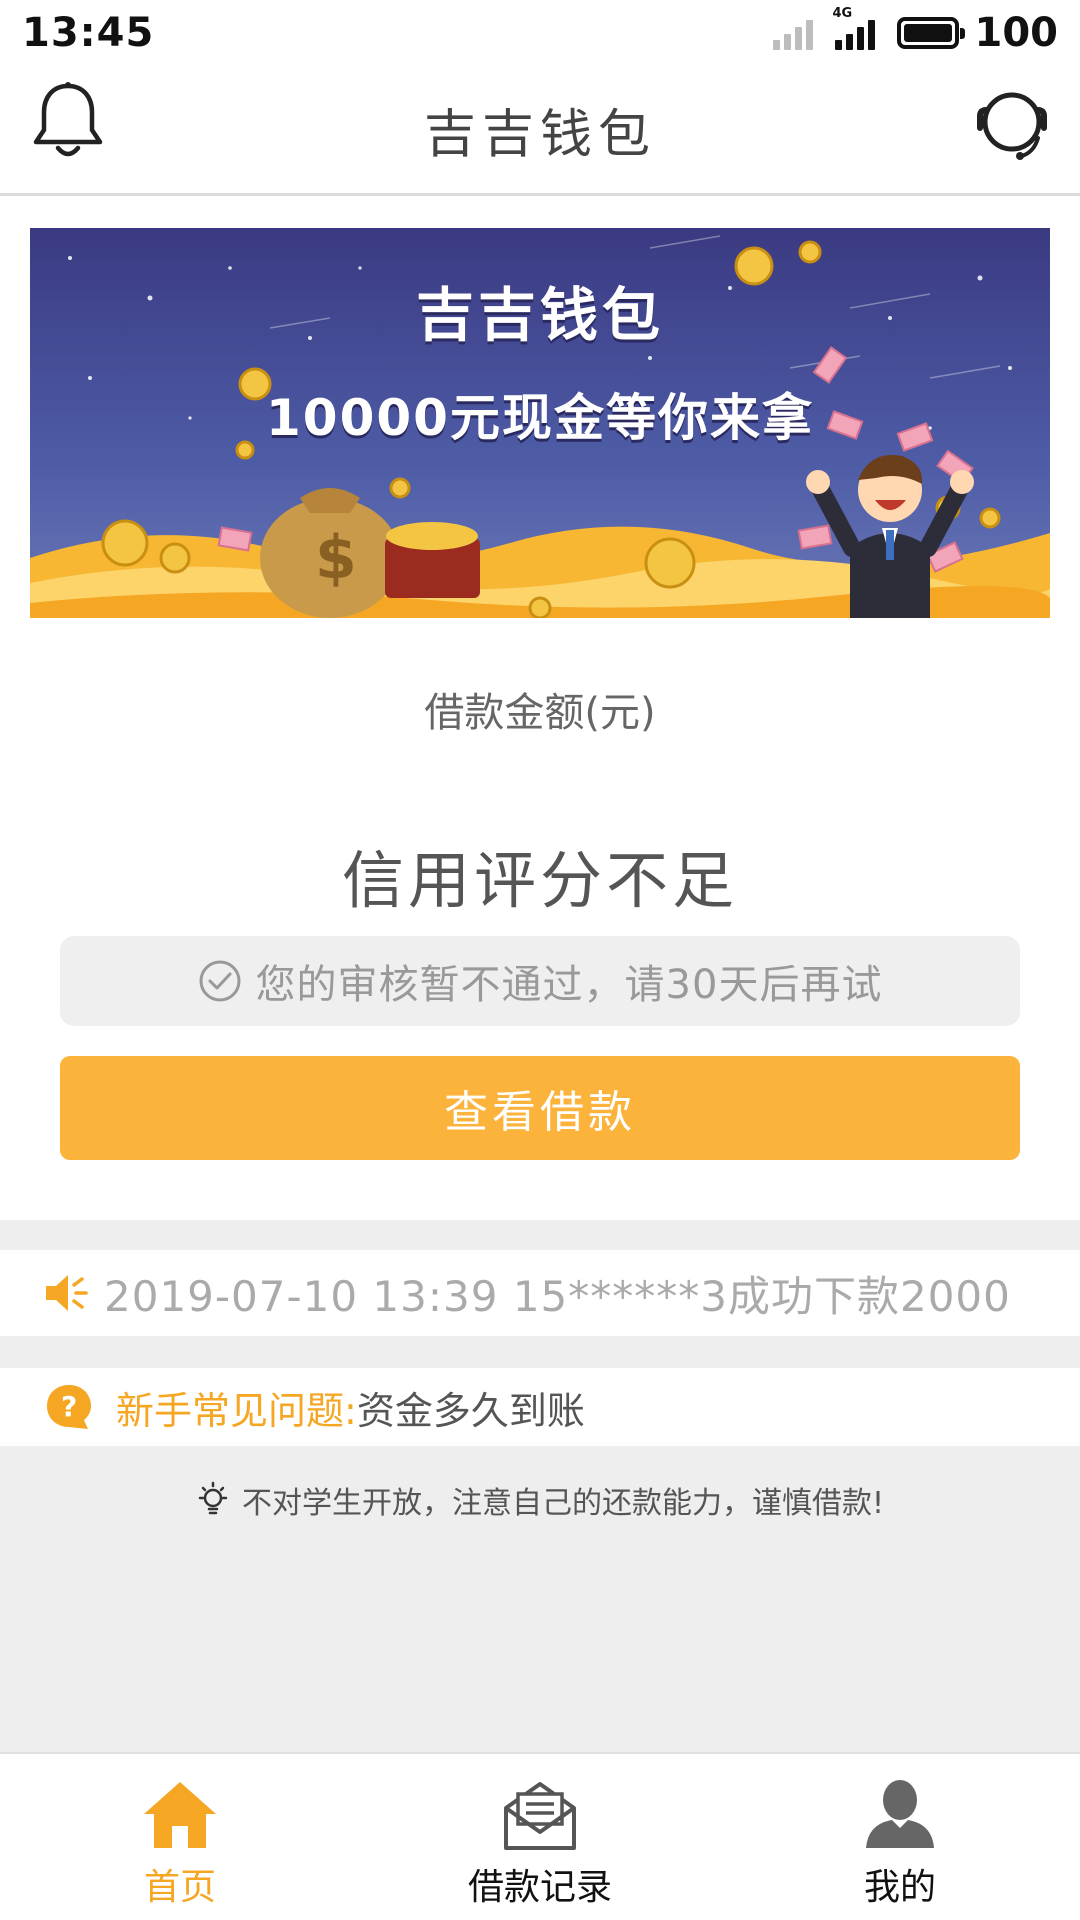  I want to click on battery-icon, so click(930, 33).